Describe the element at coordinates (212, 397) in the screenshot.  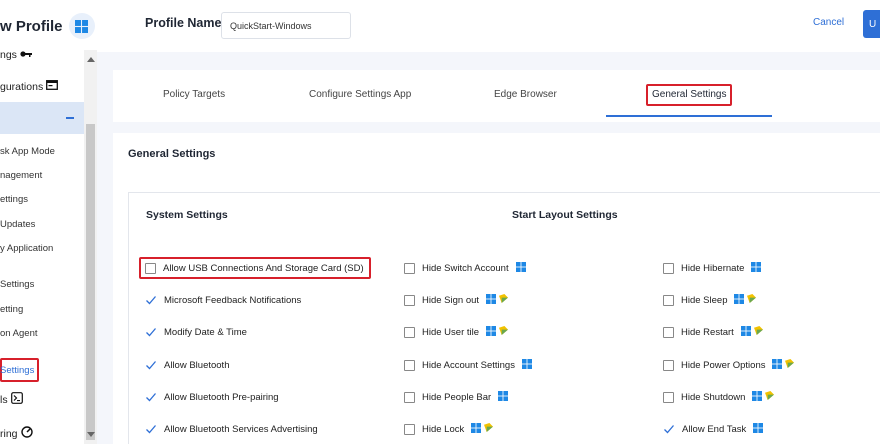
I see `setting-option: Allow Bluetooth Pre-pairing` at that location.